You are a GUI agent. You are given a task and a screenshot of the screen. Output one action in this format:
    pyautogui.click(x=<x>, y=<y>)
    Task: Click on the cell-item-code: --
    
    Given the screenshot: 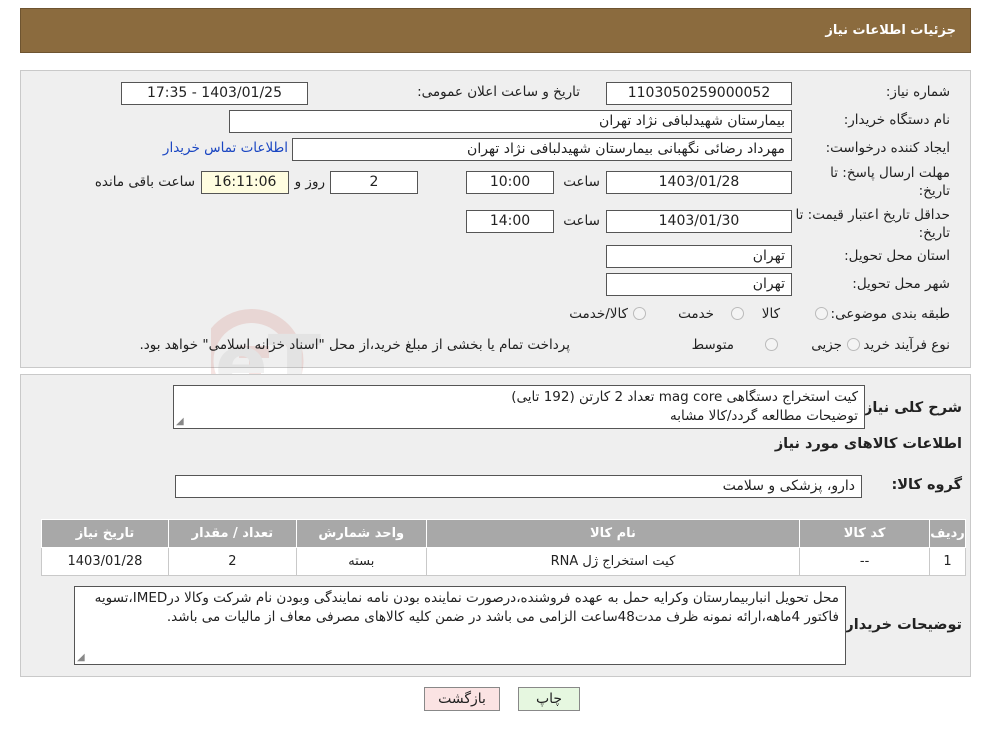 What is the action you would take?
    pyautogui.click(x=865, y=561)
    